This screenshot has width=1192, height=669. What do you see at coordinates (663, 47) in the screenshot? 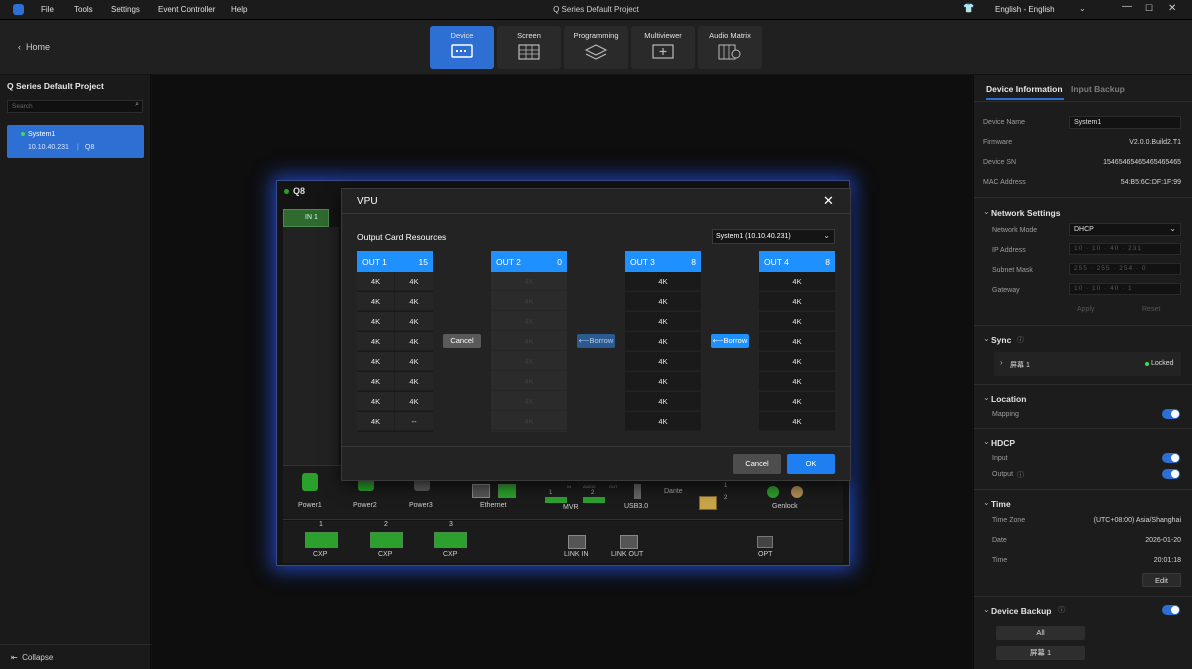
I see `tab-multiviewer: Multiviewer` at bounding box center [663, 47].